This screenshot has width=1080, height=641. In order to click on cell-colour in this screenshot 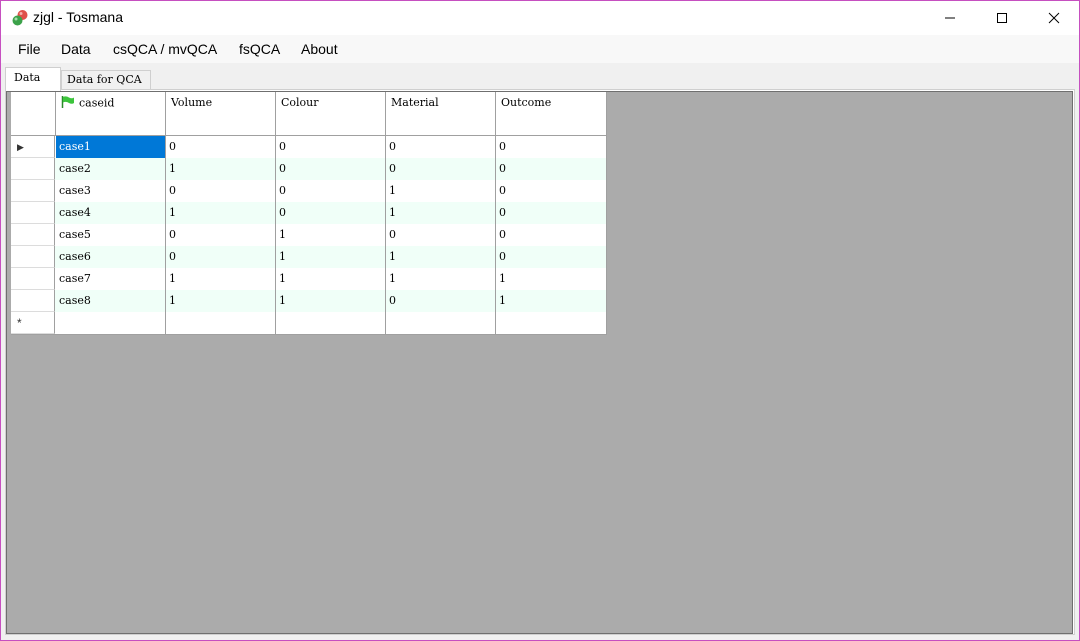, I will do `click(331, 323)`.